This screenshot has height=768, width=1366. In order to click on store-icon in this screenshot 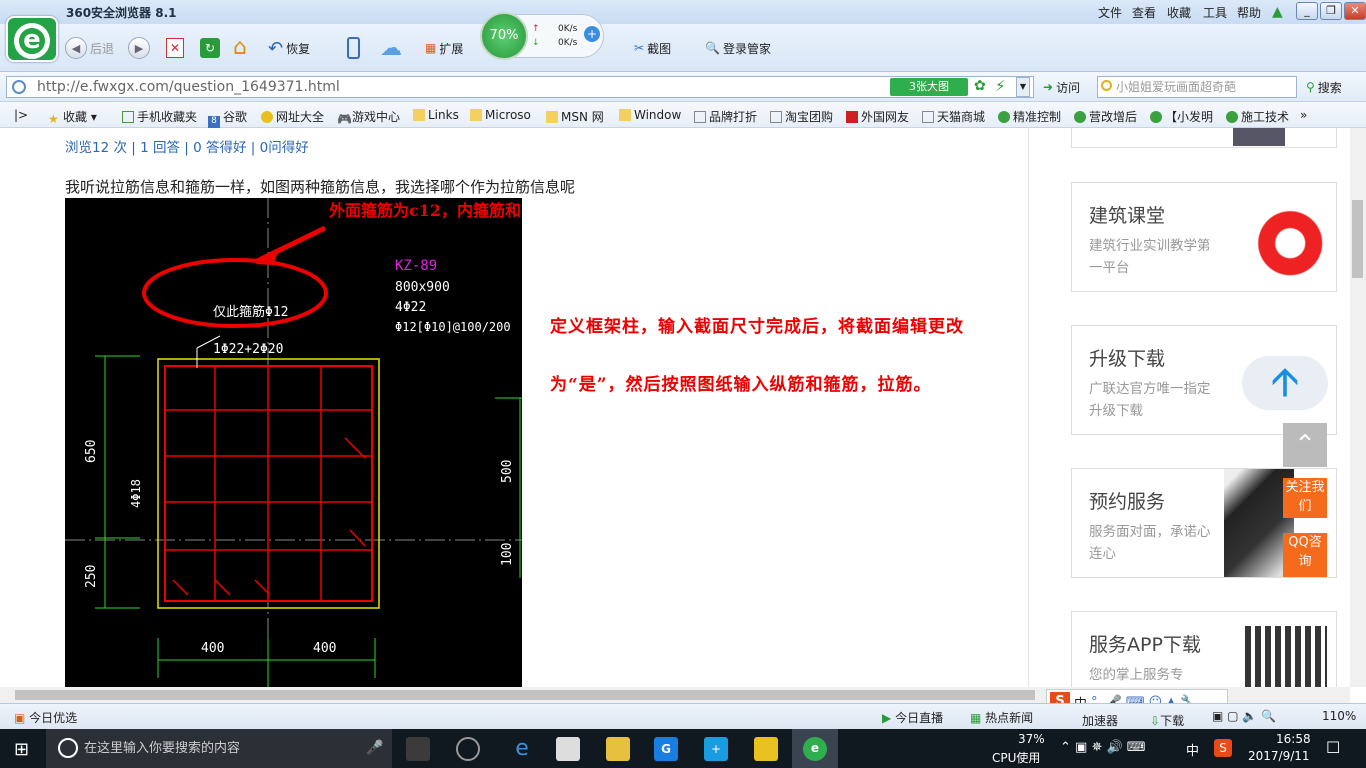, I will do `click(568, 749)`.